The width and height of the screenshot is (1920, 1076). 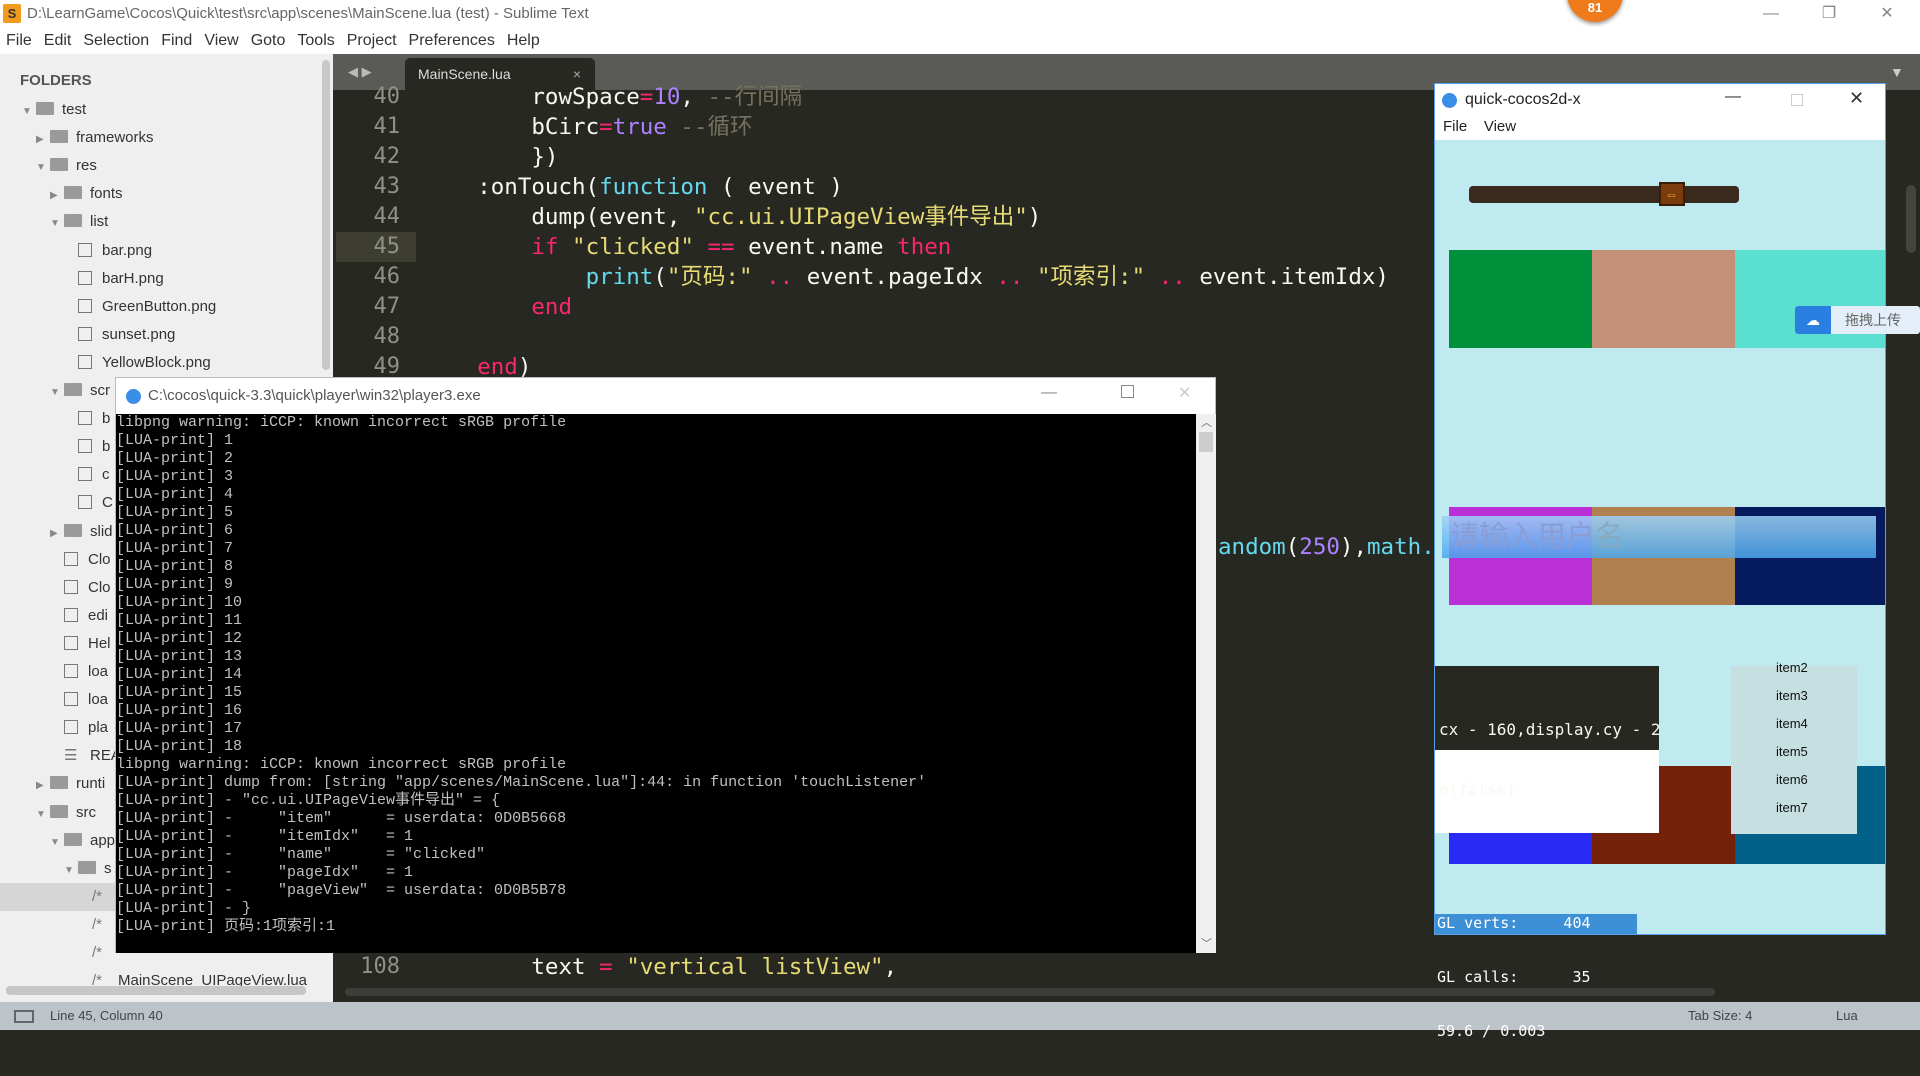 I want to click on code-overlay-line: e(false), so click(x=1478, y=789).